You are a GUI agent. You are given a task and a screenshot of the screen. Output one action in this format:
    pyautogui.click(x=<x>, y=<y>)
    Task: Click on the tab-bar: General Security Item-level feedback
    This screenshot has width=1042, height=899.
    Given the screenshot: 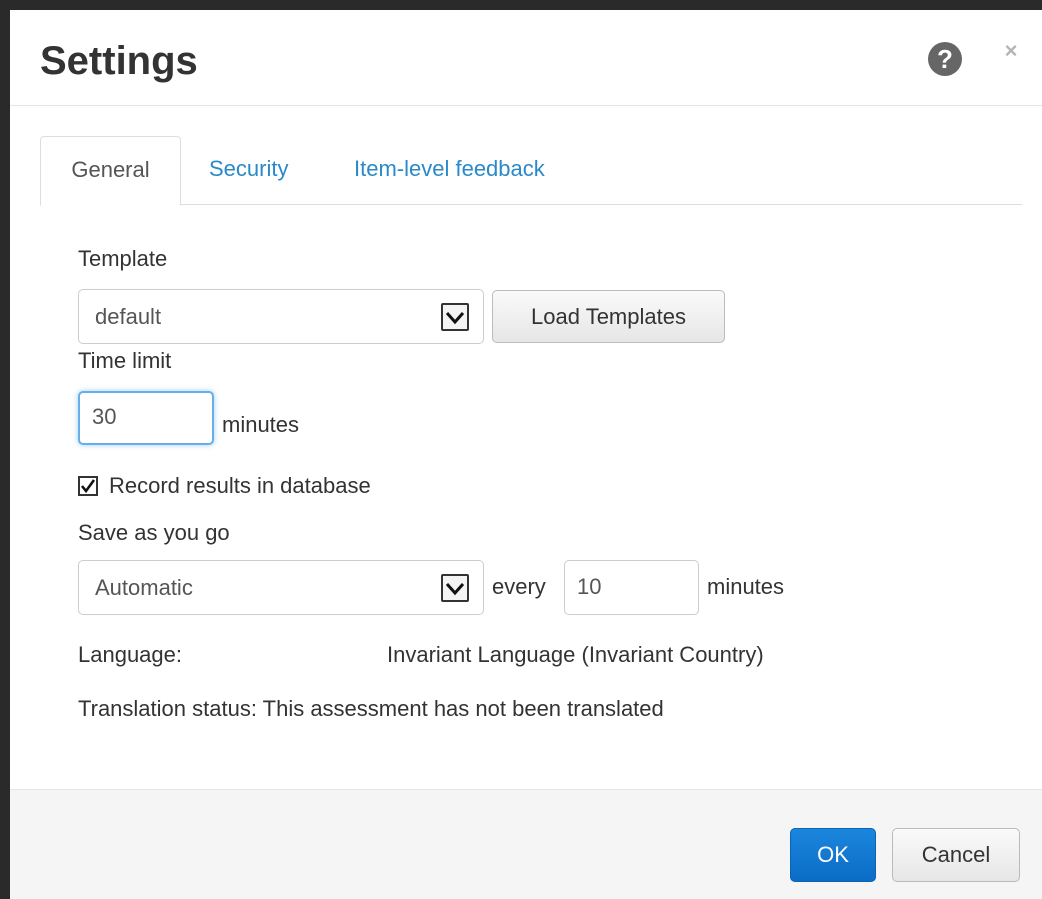 What is the action you would take?
    pyautogui.click(x=531, y=171)
    